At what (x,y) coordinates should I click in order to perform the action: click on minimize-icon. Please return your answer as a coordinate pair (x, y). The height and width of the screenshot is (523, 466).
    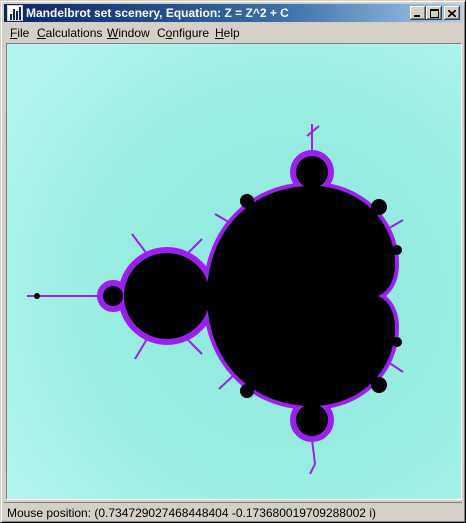
    Looking at the image, I should click on (417, 15).